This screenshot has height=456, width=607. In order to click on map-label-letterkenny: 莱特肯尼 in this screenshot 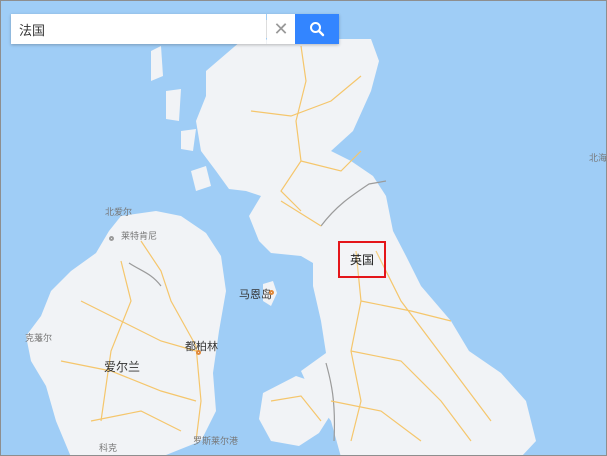, I will do `click(139, 237)`.